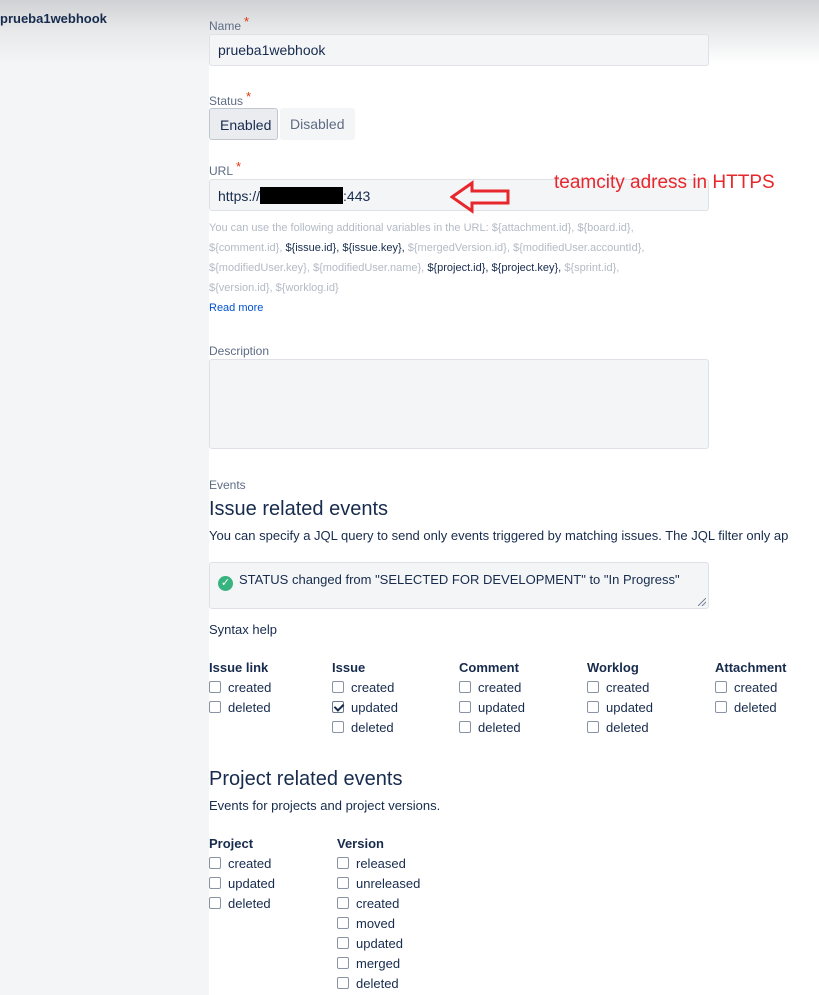  I want to click on event-group: Issue link created deleted, so click(240, 688).